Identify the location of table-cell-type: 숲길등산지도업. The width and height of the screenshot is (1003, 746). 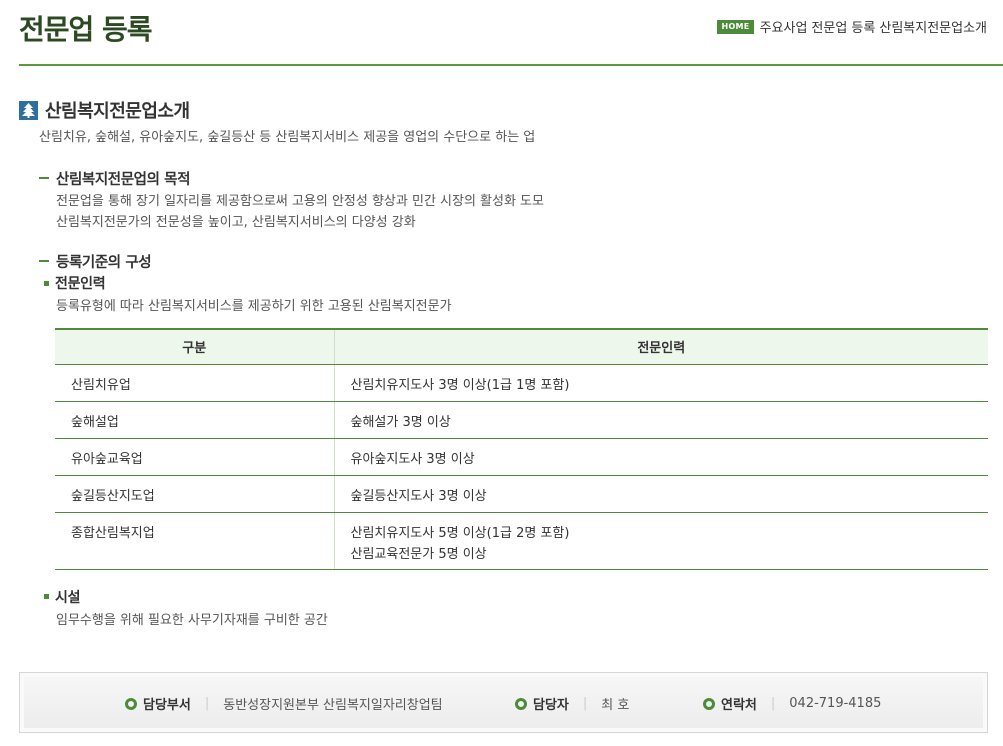
(195, 494).